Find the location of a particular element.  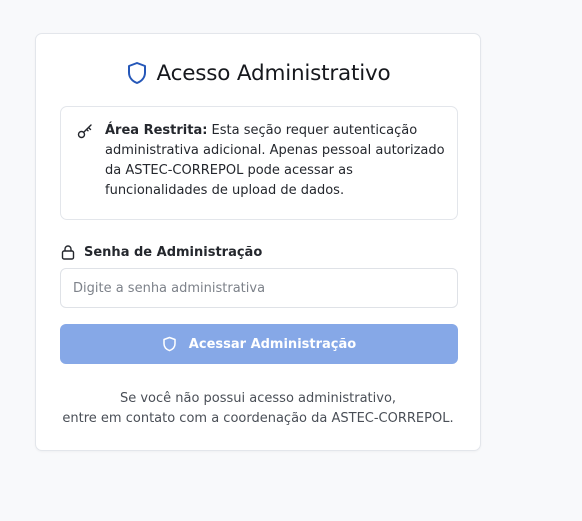

lock-icon is located at coordinates (68, 252).